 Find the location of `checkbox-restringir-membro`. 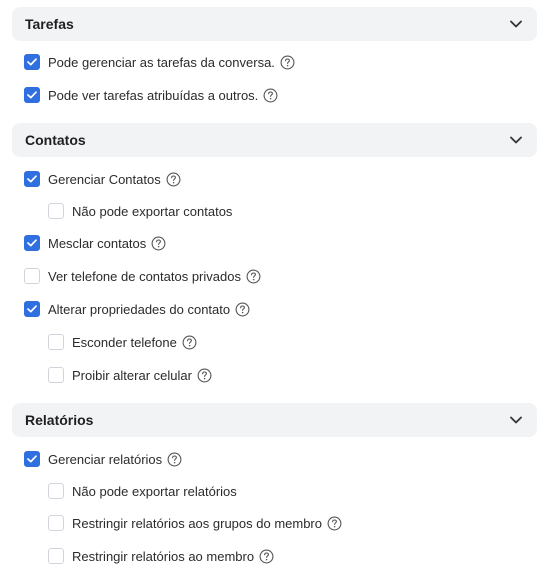

checkbox-restringir-membro is located at coordinates (56, 556).